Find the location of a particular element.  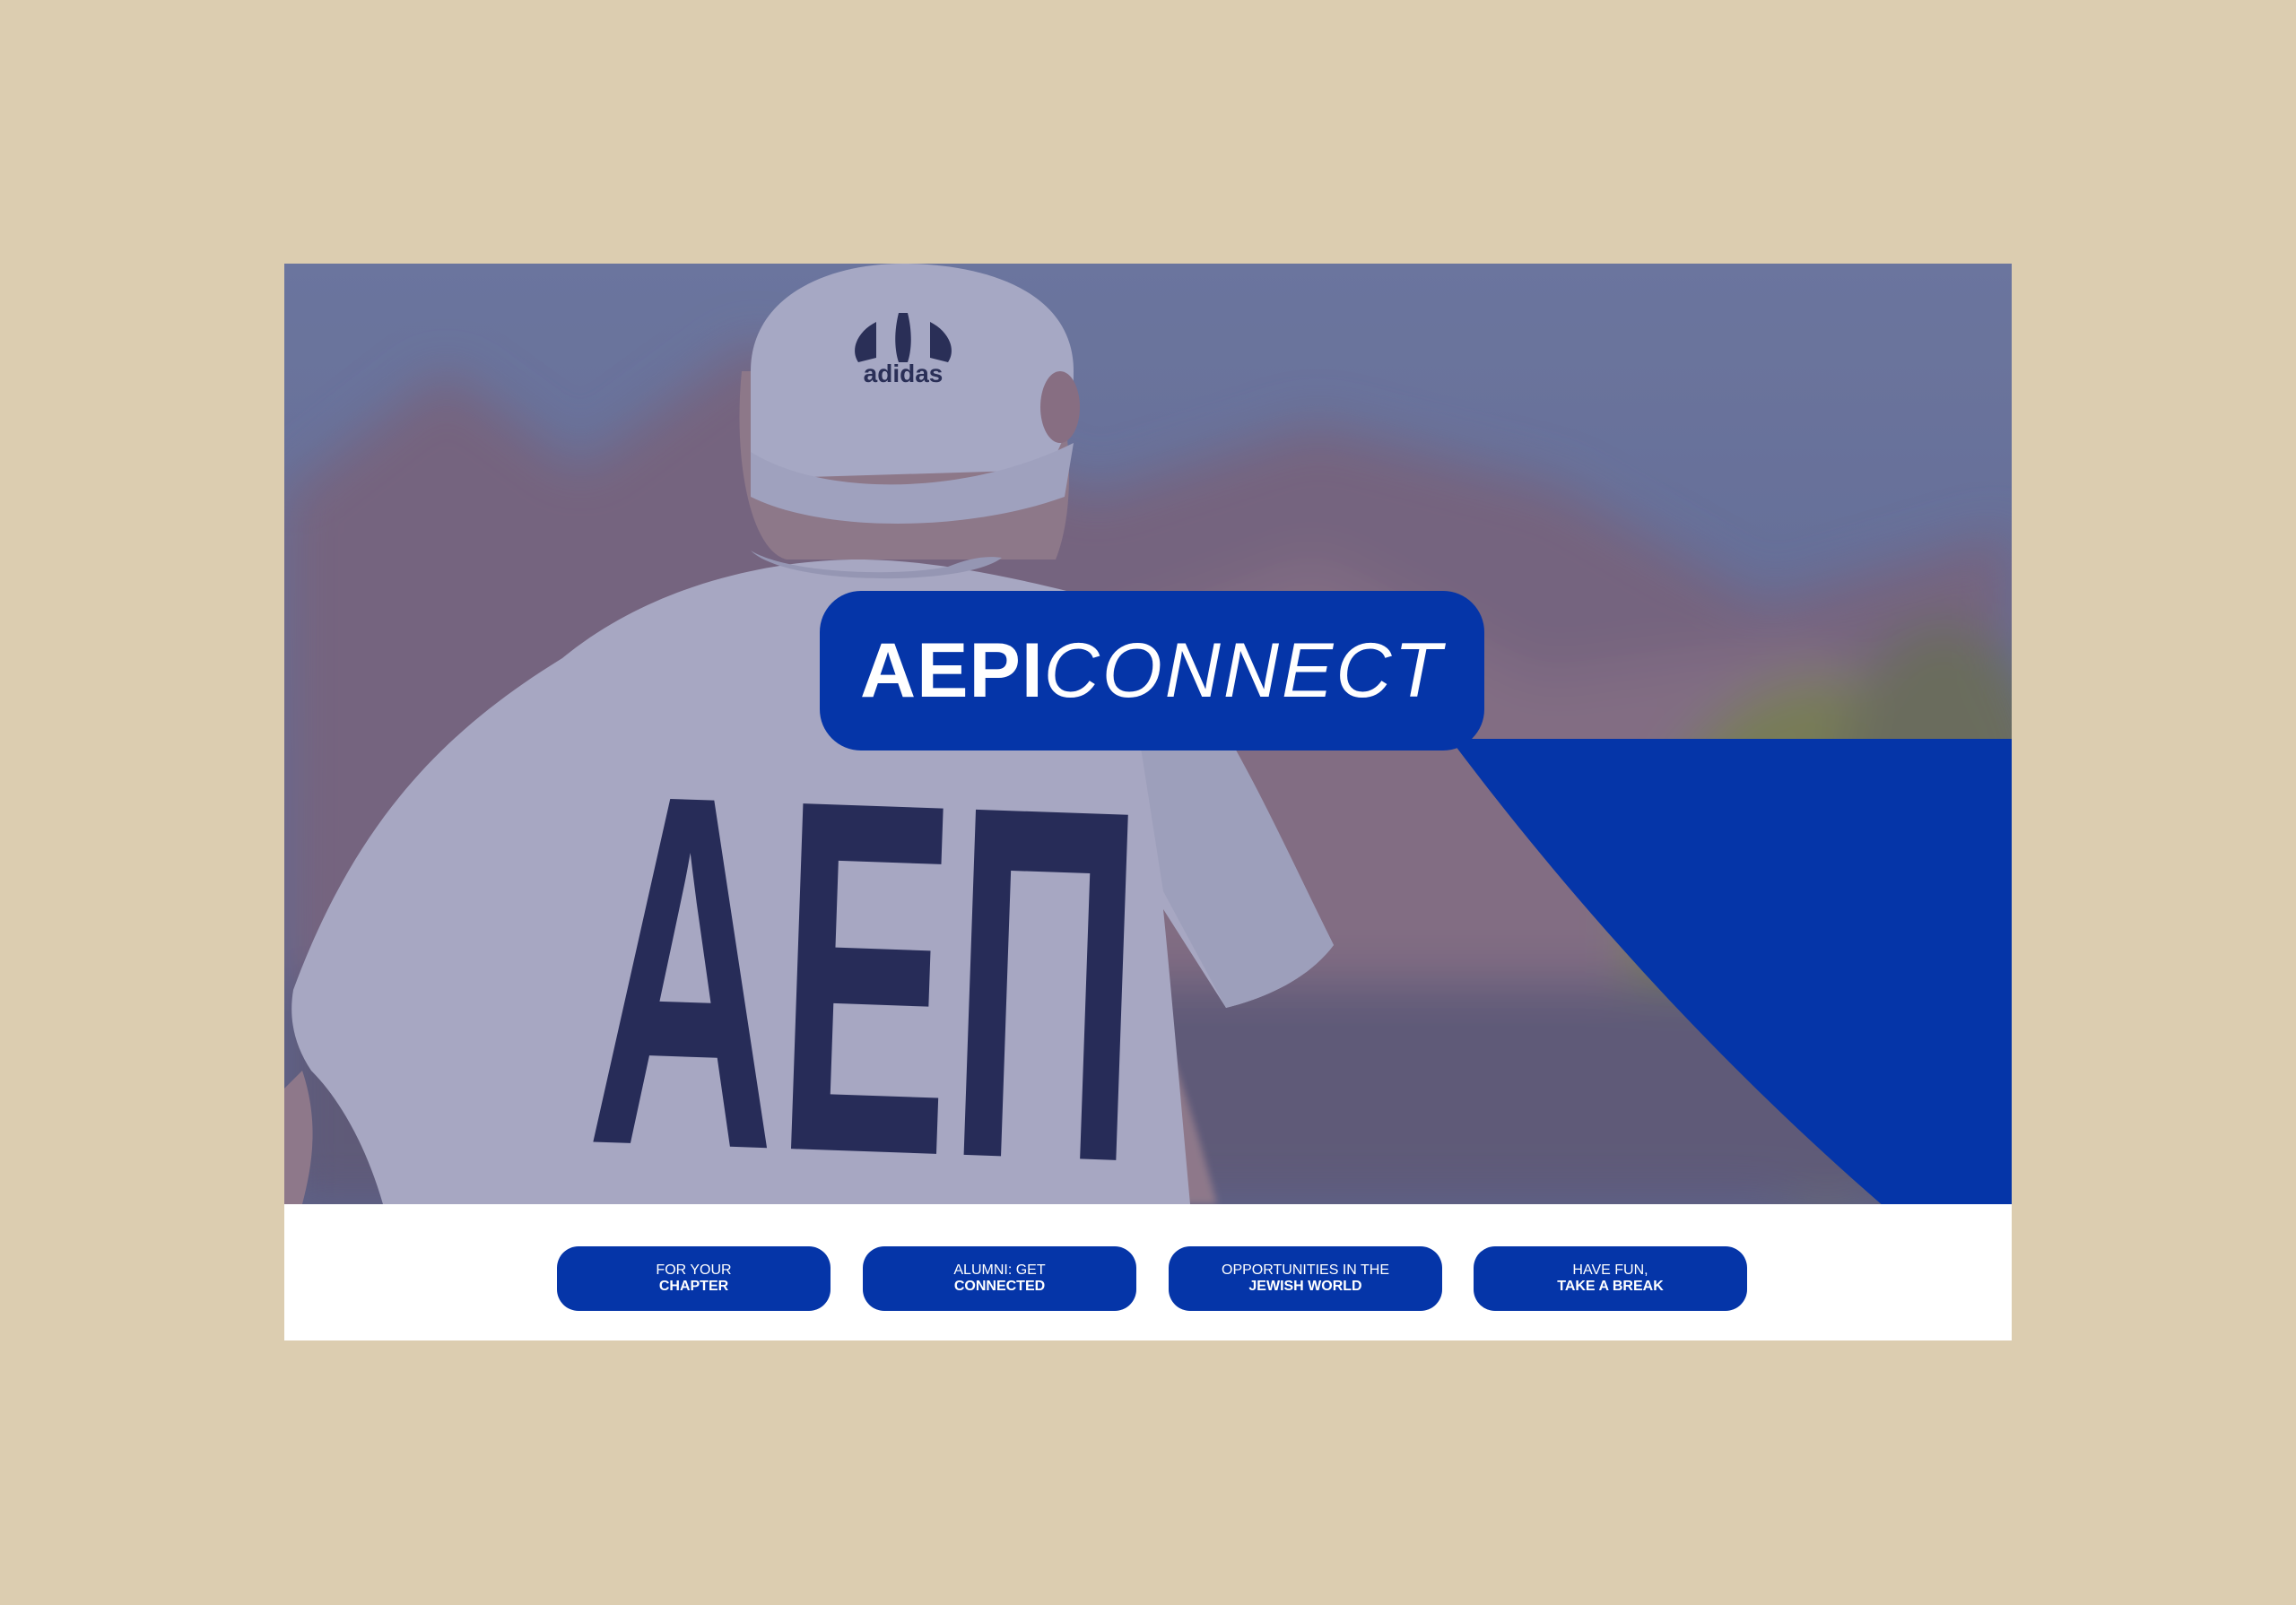

button-line1: HAVE FUN, is located at coordinates (1610, 1270).